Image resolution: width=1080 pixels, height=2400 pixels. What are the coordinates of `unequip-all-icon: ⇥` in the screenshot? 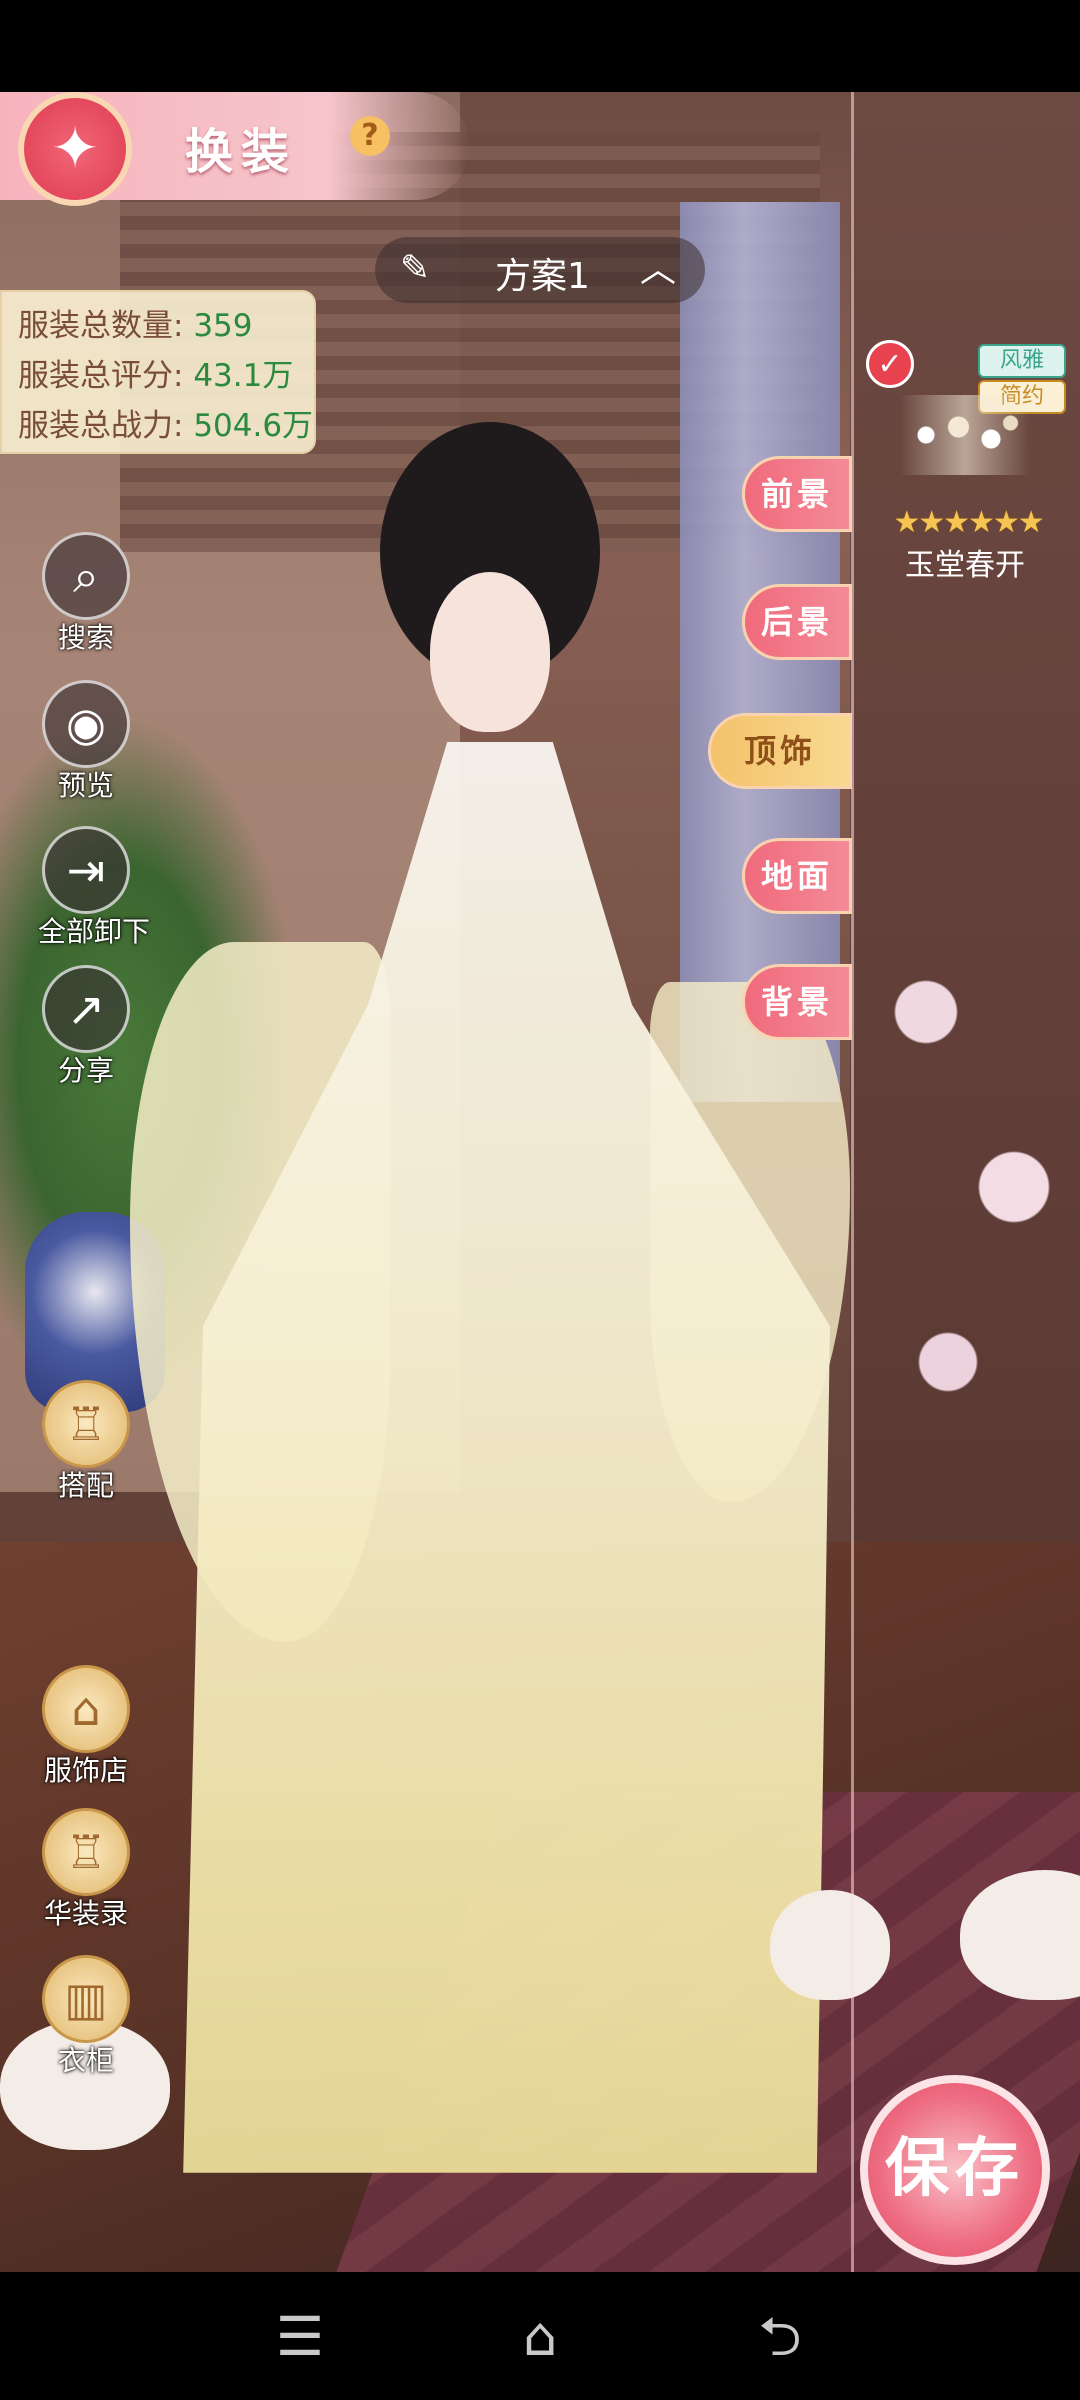 It's located at (86, 870).